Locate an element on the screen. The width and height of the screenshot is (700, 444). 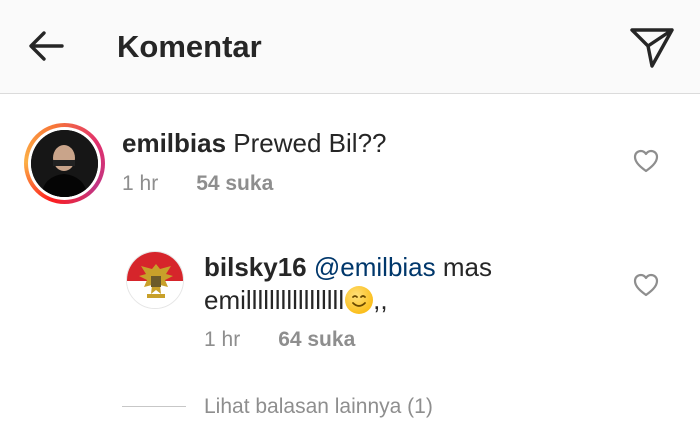
smiling-face-emoji-icon is located at coordinates (359, 300).